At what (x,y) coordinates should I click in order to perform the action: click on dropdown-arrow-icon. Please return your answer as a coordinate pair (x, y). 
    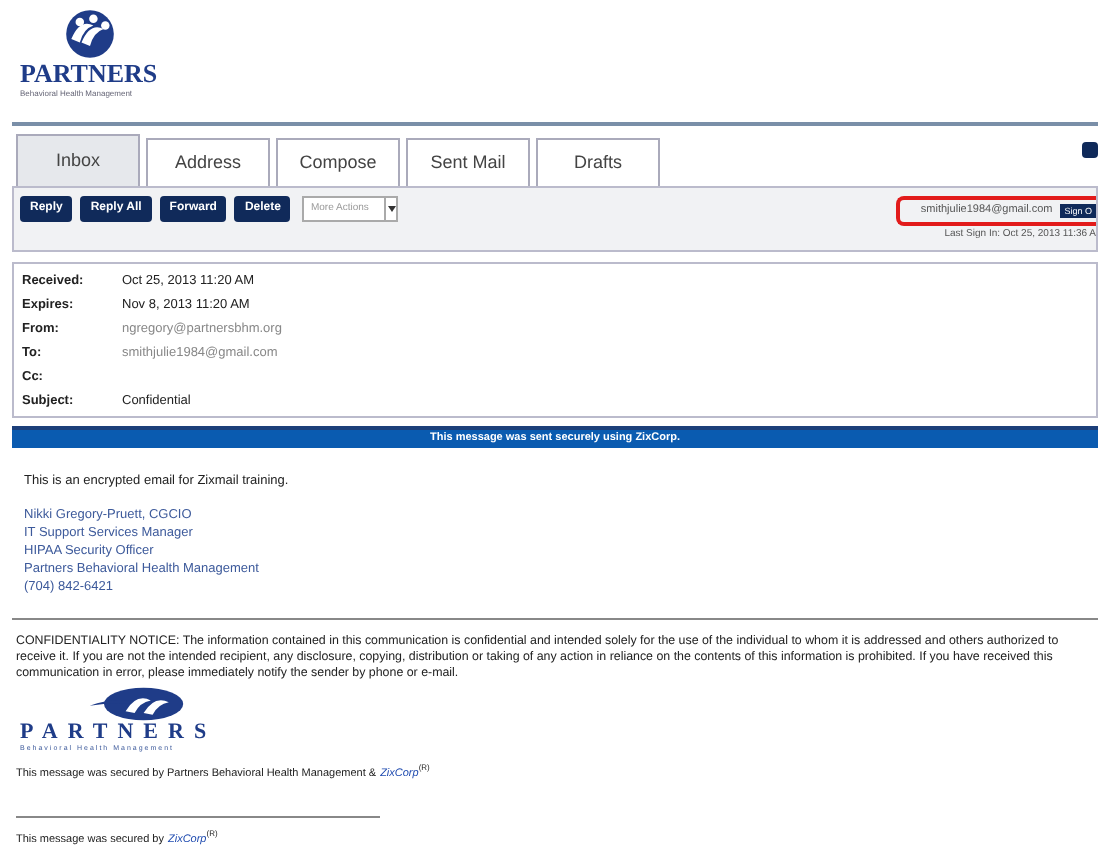
    Looking at the image, I should click on (390, 208).